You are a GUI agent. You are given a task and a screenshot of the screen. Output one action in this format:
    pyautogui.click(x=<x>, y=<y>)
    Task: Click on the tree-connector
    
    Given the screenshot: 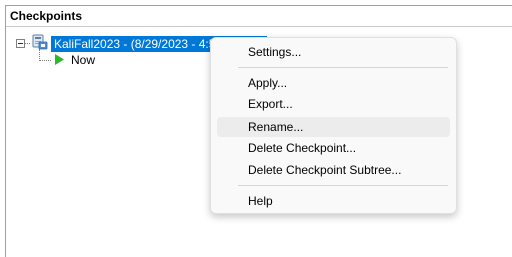 What is the action you would take?
    pyautogui.click(x=45, y=60)
    